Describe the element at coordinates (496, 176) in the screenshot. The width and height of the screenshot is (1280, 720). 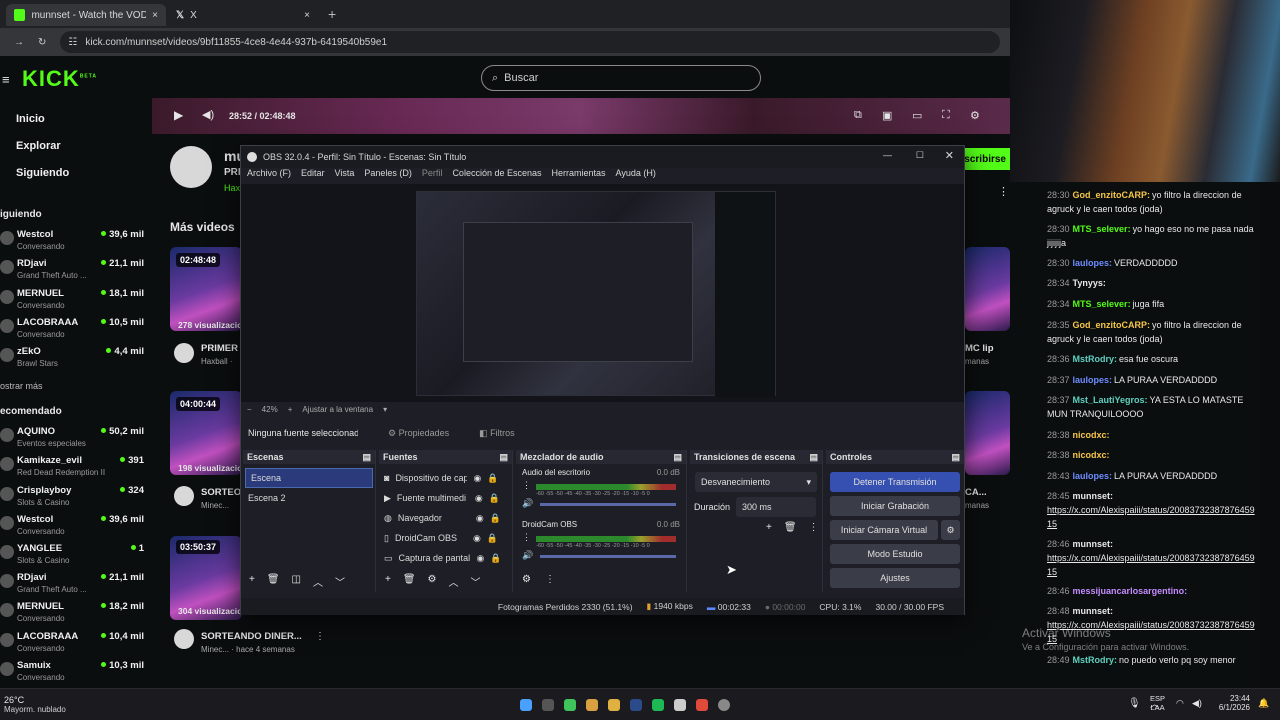
I see `menu-coleccion: Colección de Escenas` at that location.